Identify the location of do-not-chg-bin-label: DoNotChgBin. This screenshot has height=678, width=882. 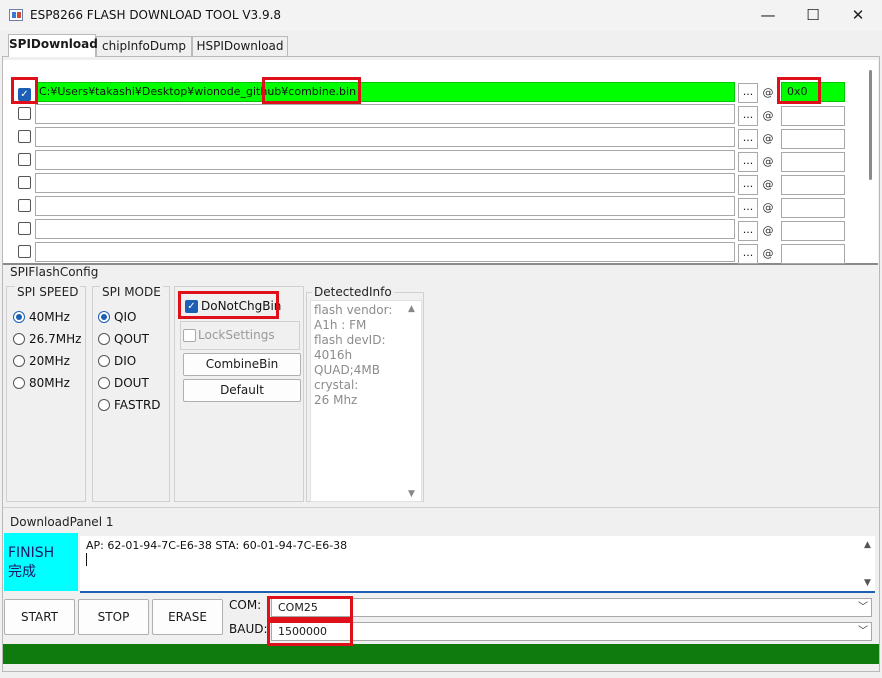
(241, 306).